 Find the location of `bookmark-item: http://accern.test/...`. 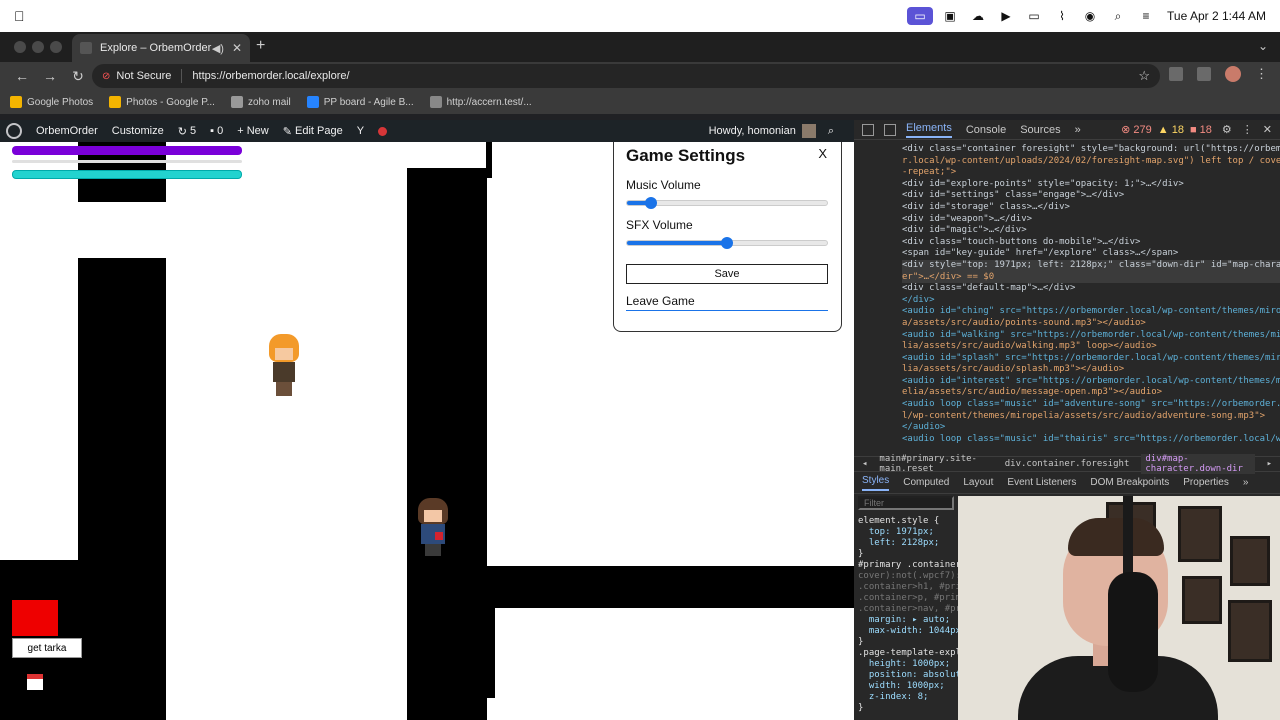

bookmark-item: http://accern.test/... is located at coordinates (480, 102).